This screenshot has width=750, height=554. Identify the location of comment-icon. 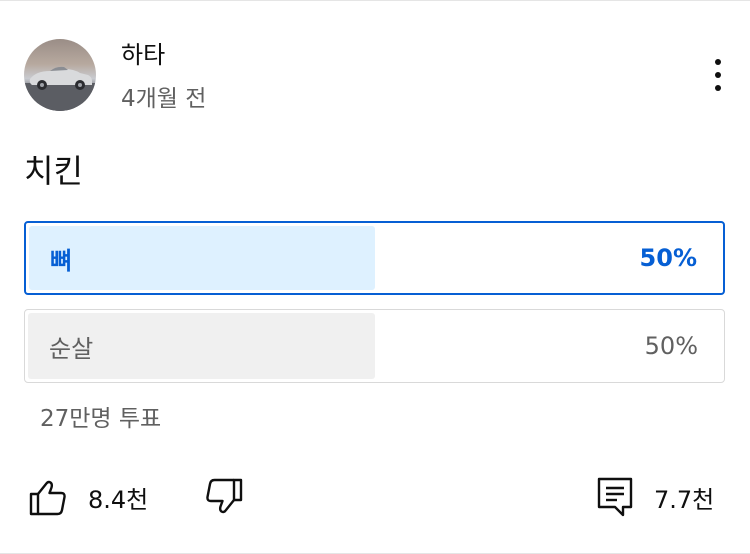
(615, 497).